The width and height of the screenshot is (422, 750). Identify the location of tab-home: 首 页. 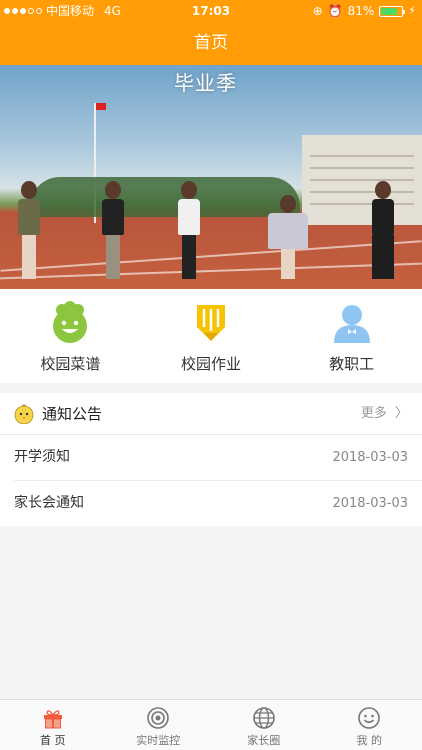
(53, 725).